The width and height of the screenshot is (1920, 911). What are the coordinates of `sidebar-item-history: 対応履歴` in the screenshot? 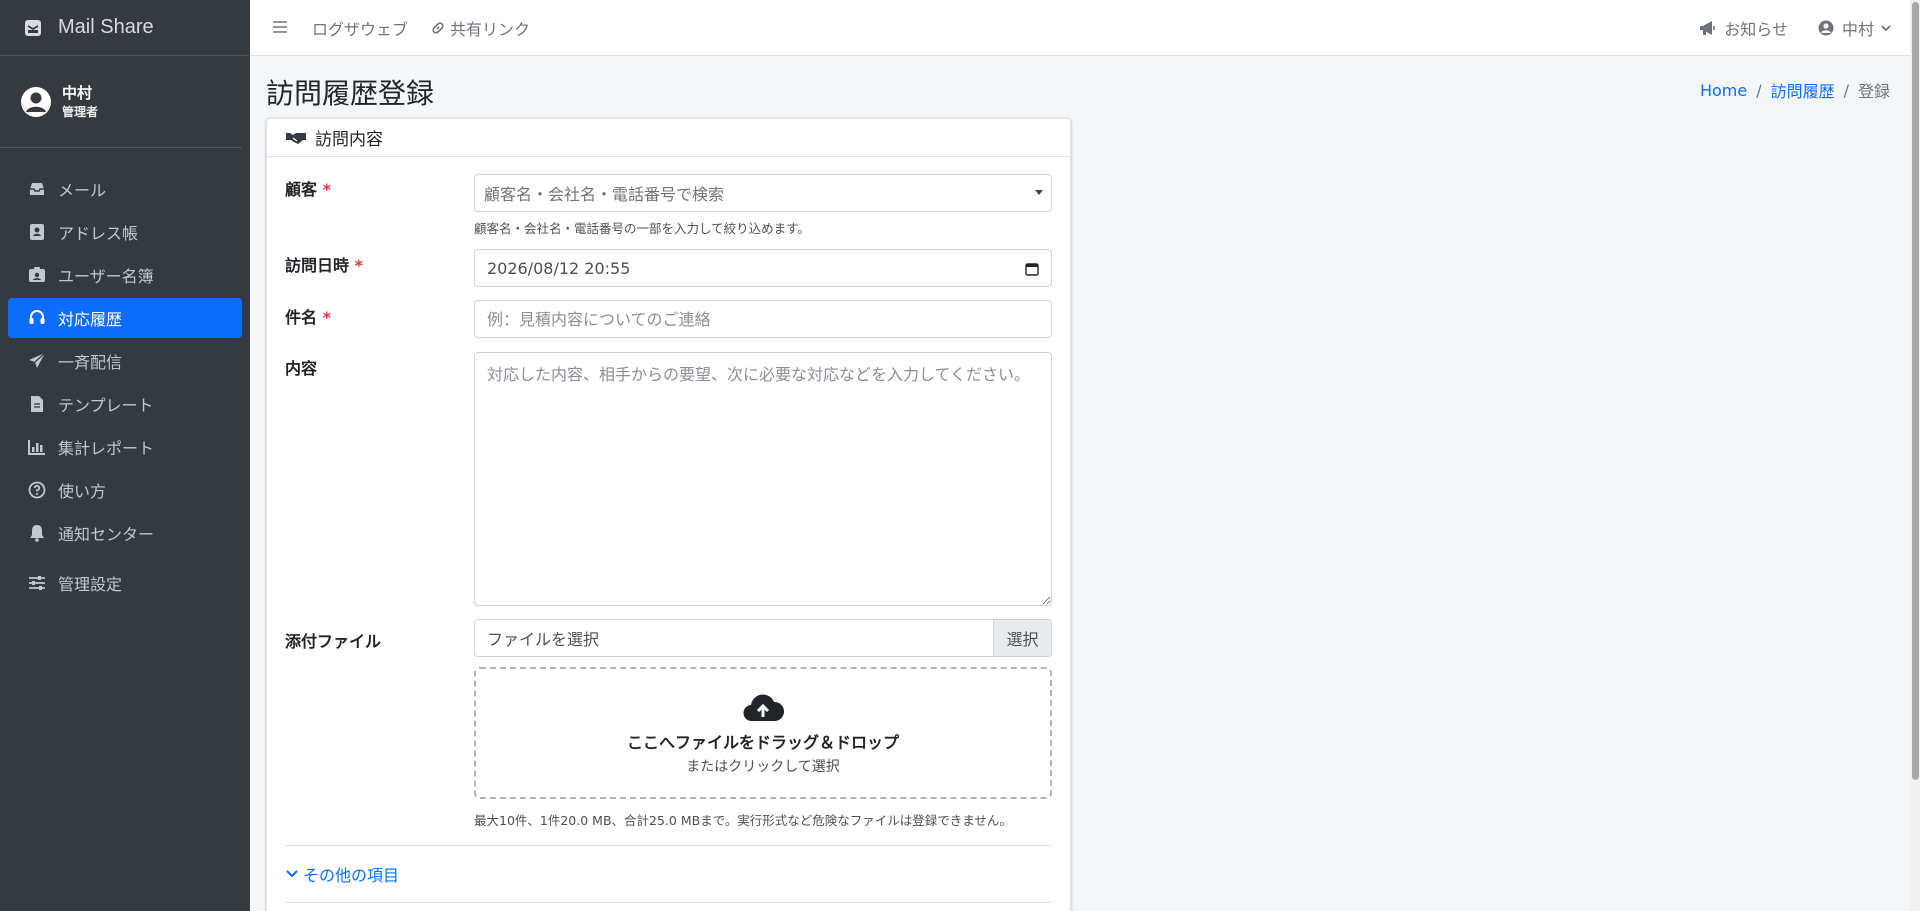 It's located at (125, 318).